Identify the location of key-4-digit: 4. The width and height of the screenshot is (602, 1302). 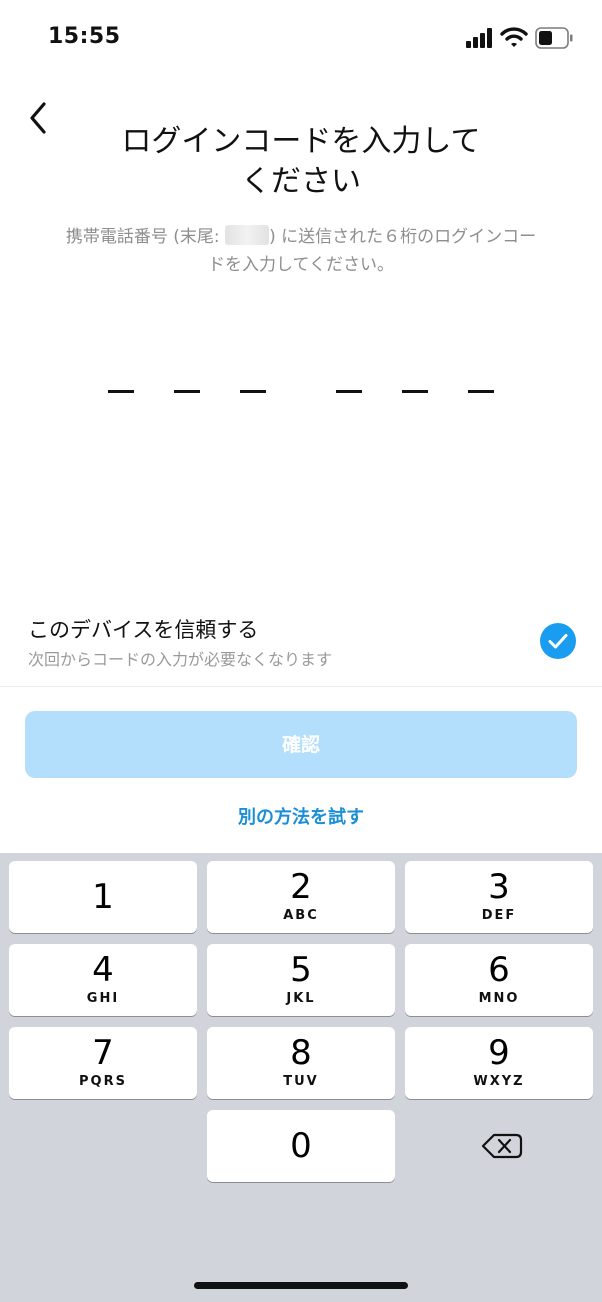
(103, 970).